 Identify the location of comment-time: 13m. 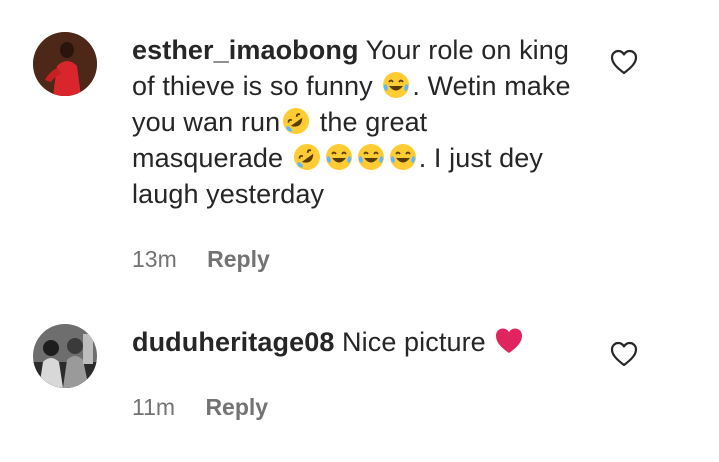
(154, 259).